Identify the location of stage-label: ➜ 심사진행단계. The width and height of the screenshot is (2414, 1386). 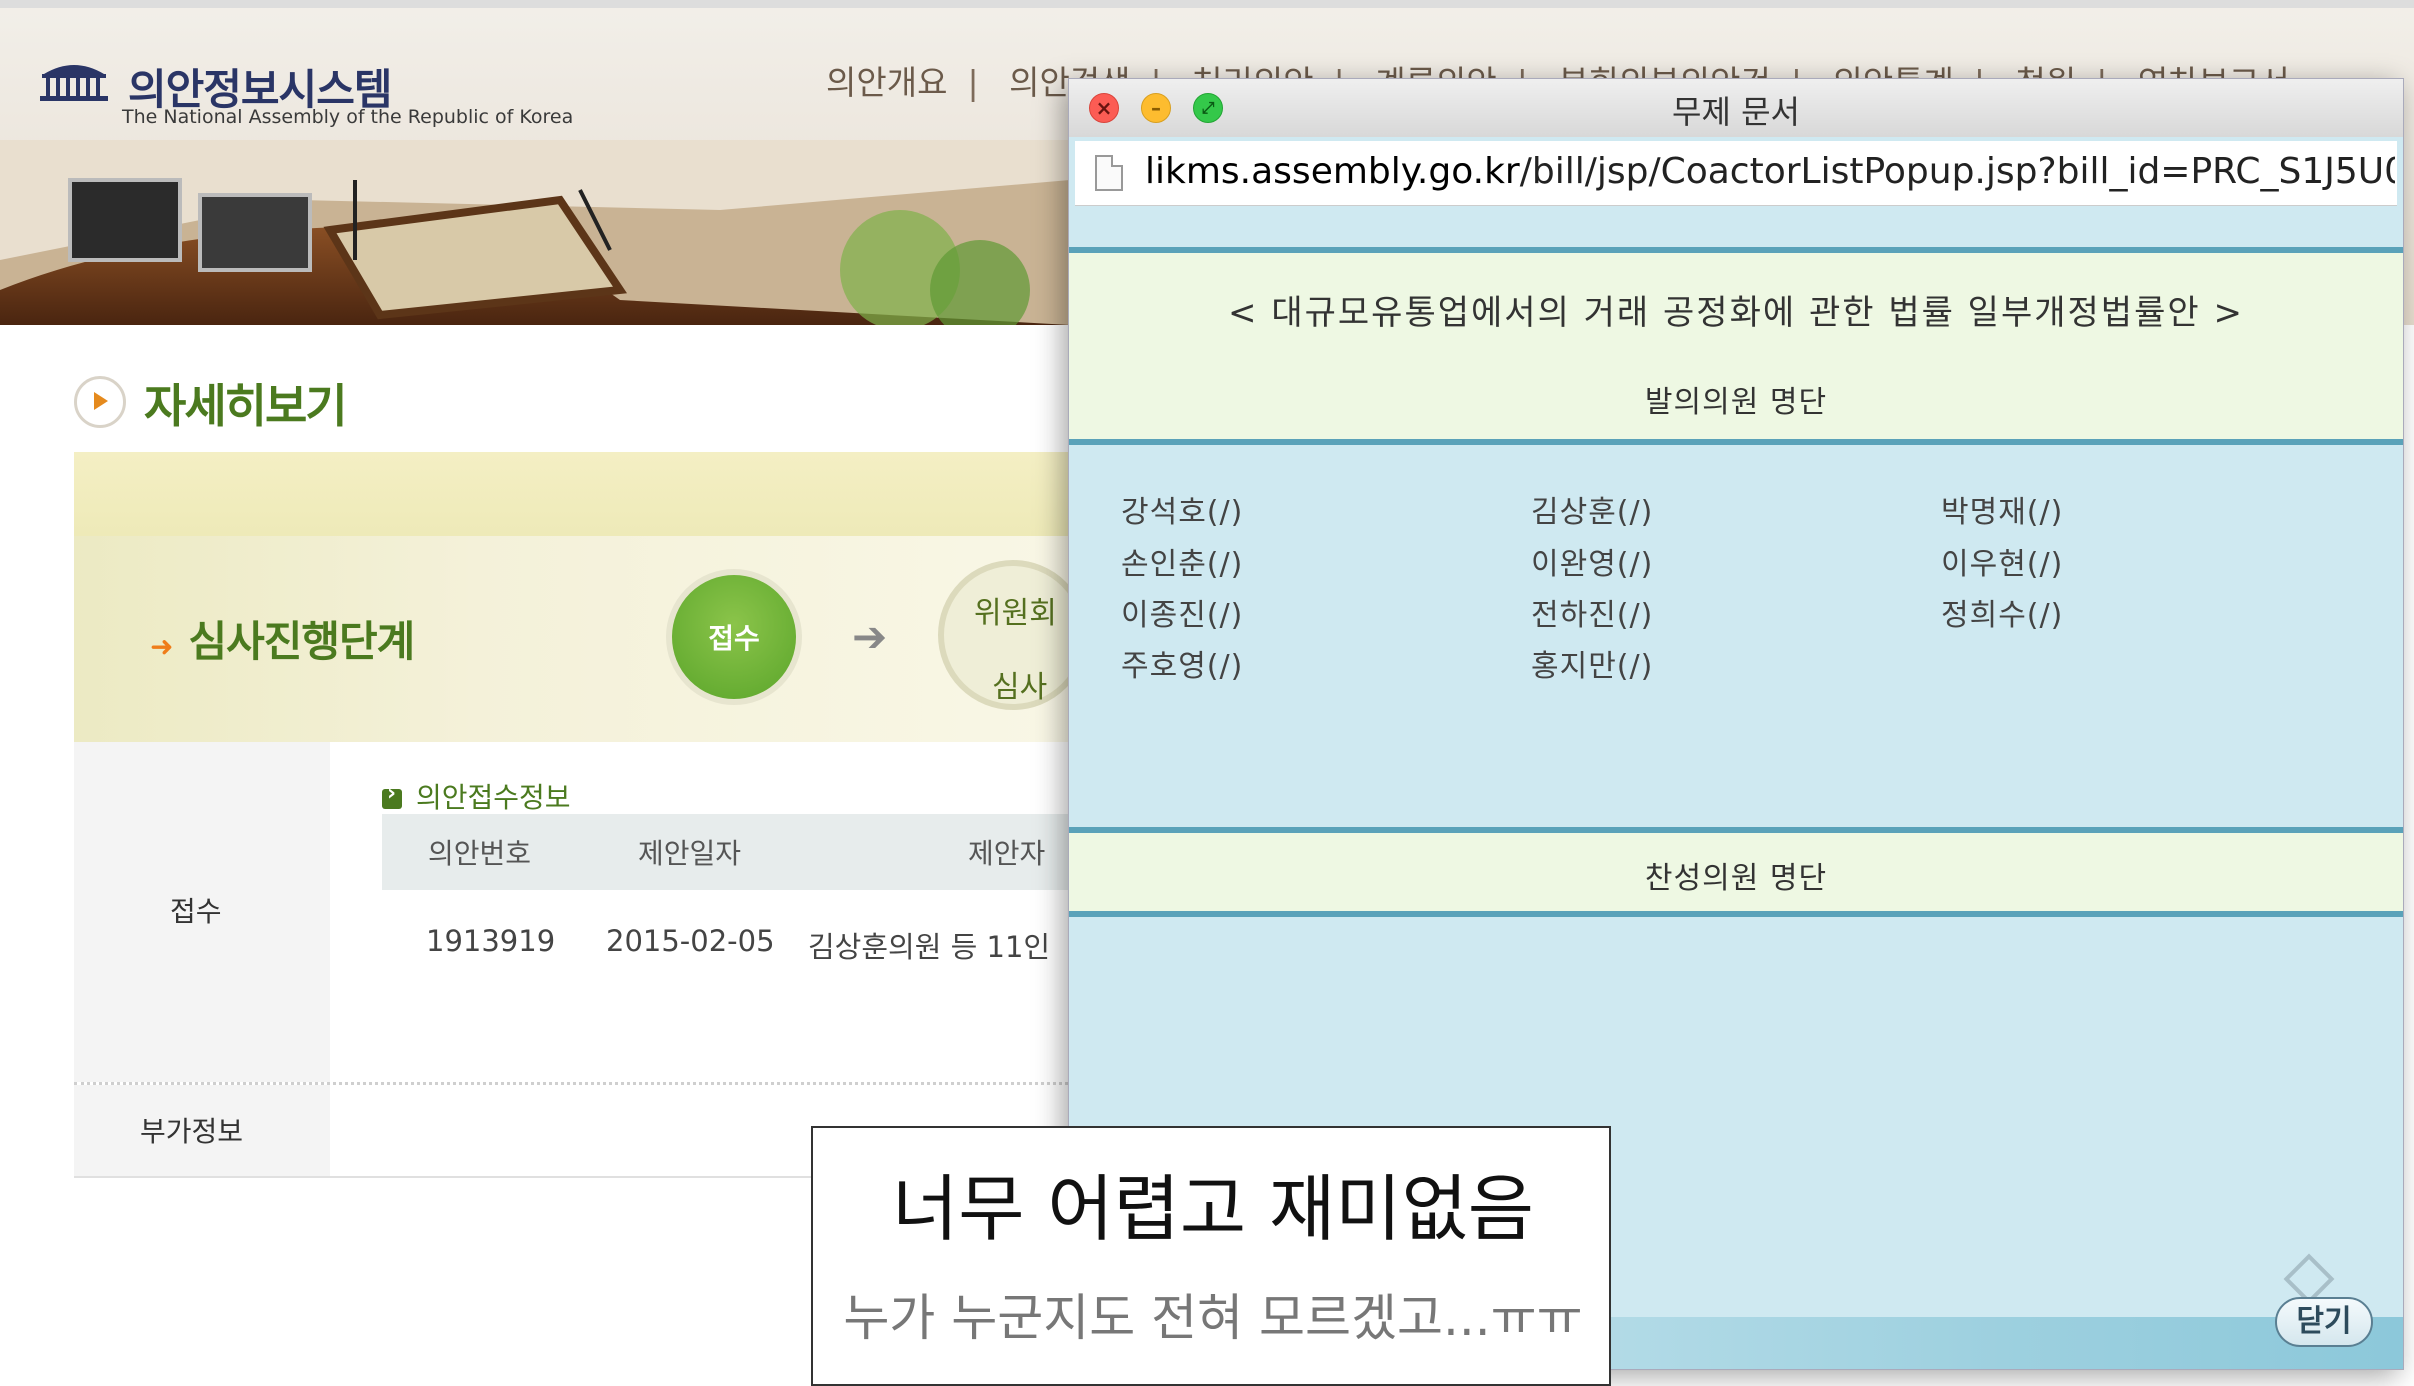
(282, 638).